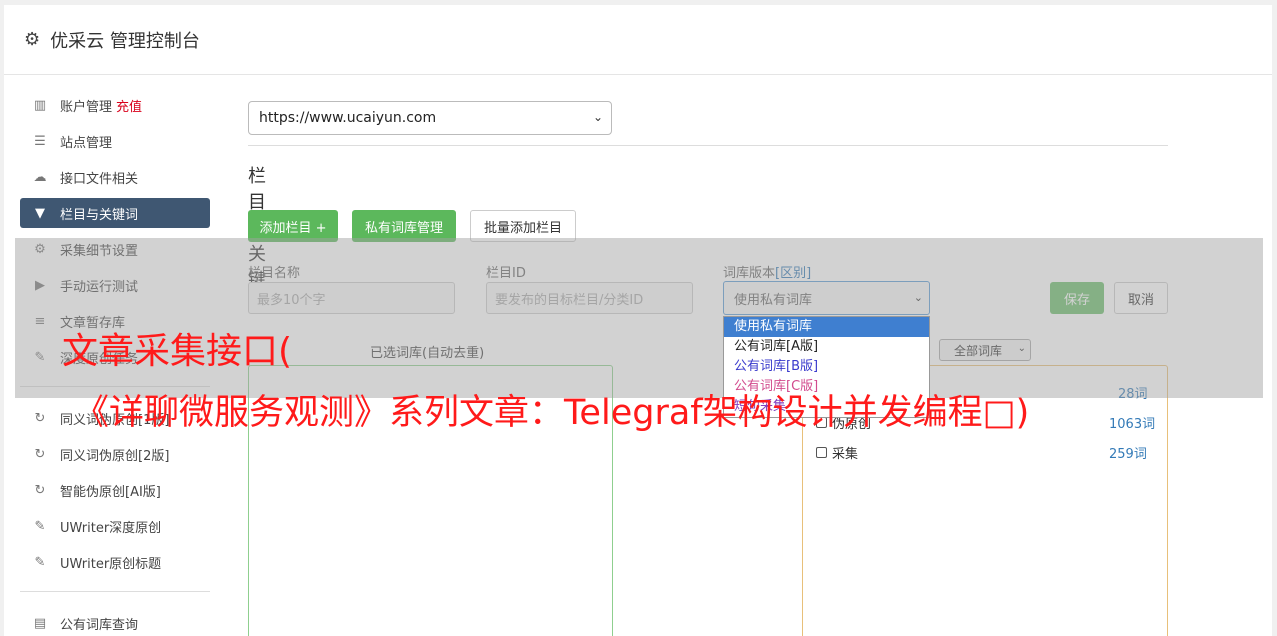  What do you see at coordinates (638, 40) in the screenshot?
I see `app-header: ⚙ 优采云 管理控制台` at bounding box center [638, 40].